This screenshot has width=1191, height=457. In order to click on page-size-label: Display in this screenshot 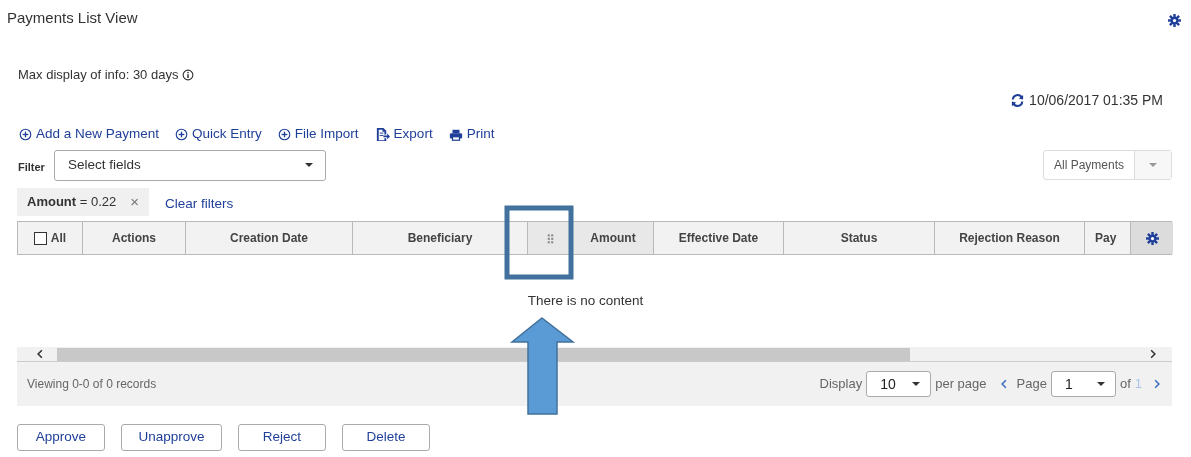, I will do `click(841, 384)`.